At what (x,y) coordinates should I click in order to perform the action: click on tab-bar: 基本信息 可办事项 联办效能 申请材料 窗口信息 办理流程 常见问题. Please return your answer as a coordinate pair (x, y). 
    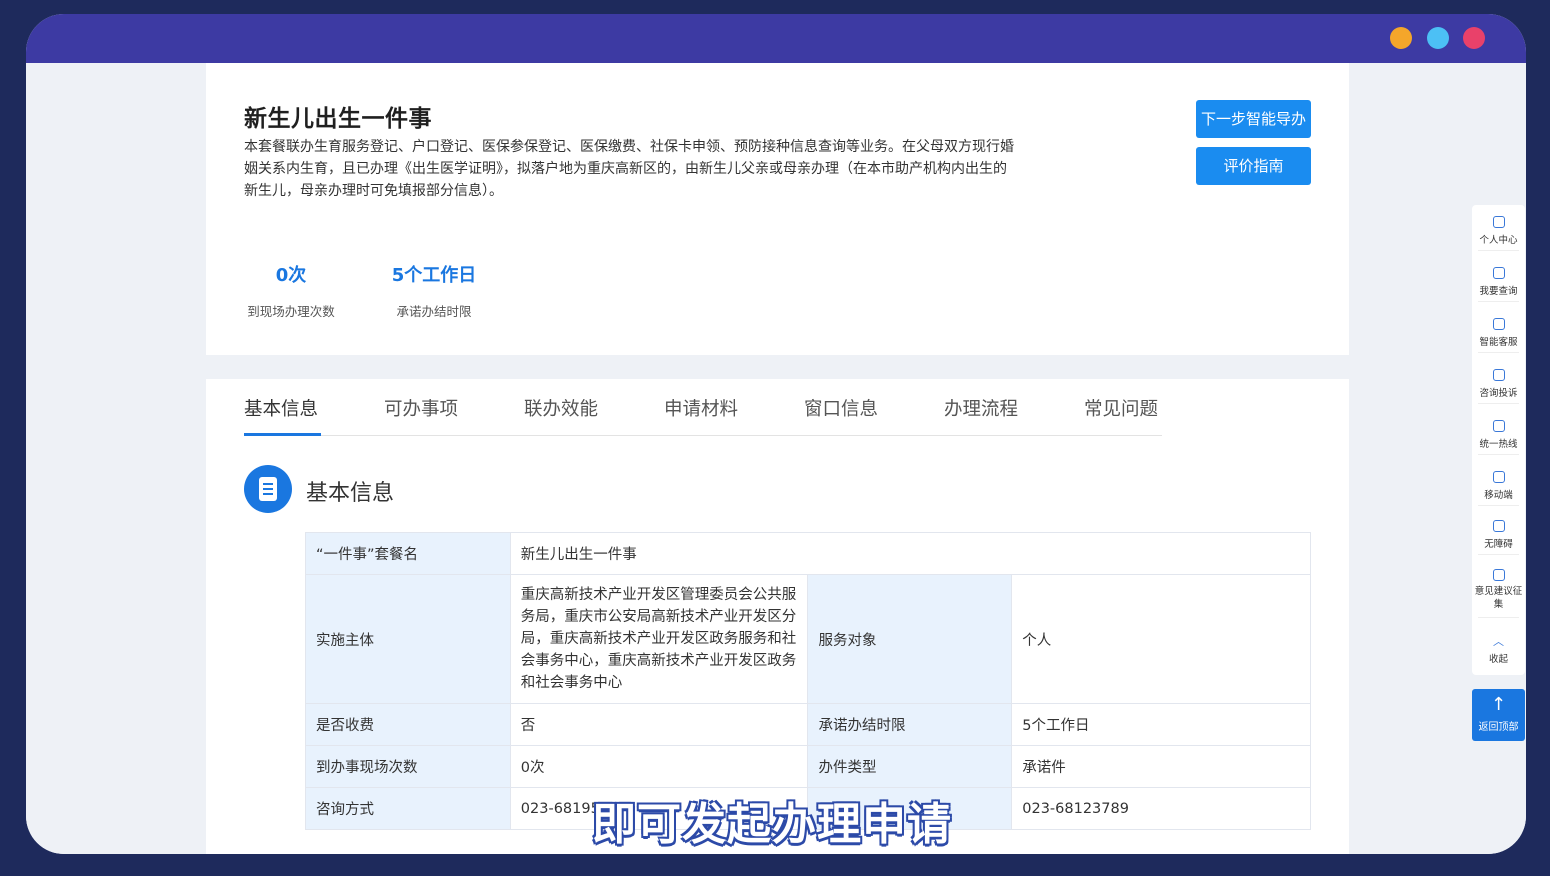
    Looking at the image, I should click on (703, 407).